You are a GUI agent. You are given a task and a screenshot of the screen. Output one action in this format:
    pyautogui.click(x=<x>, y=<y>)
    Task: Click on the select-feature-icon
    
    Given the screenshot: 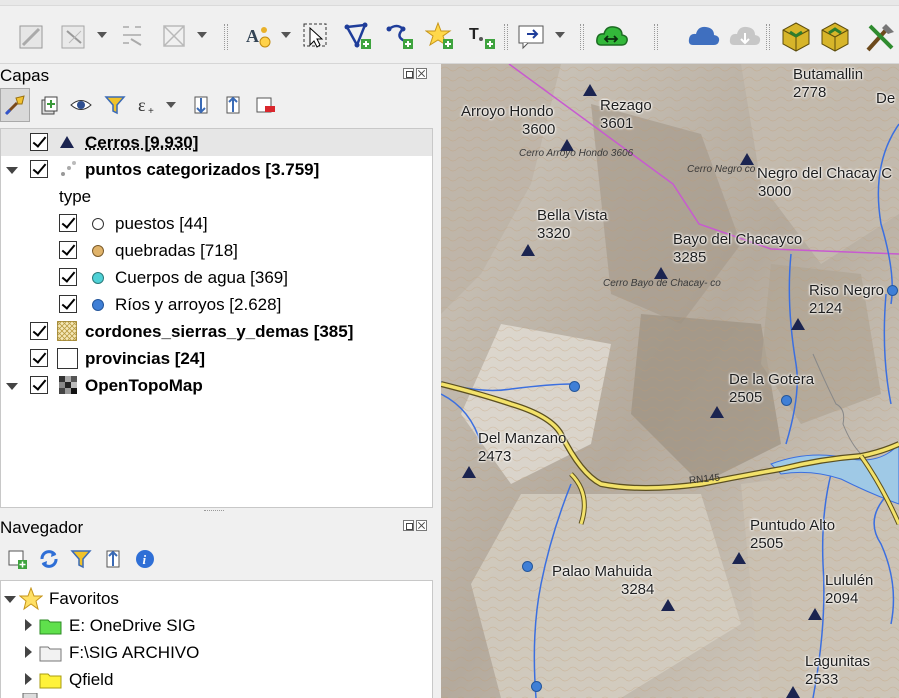 What is the action you would take?
    pyautogui.click(x=316, y=36)
    